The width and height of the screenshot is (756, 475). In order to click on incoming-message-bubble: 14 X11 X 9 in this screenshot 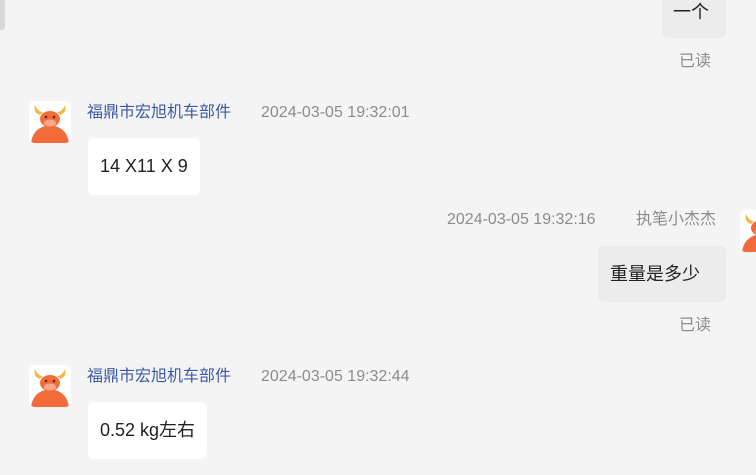, I will do `click(144, 166)`.